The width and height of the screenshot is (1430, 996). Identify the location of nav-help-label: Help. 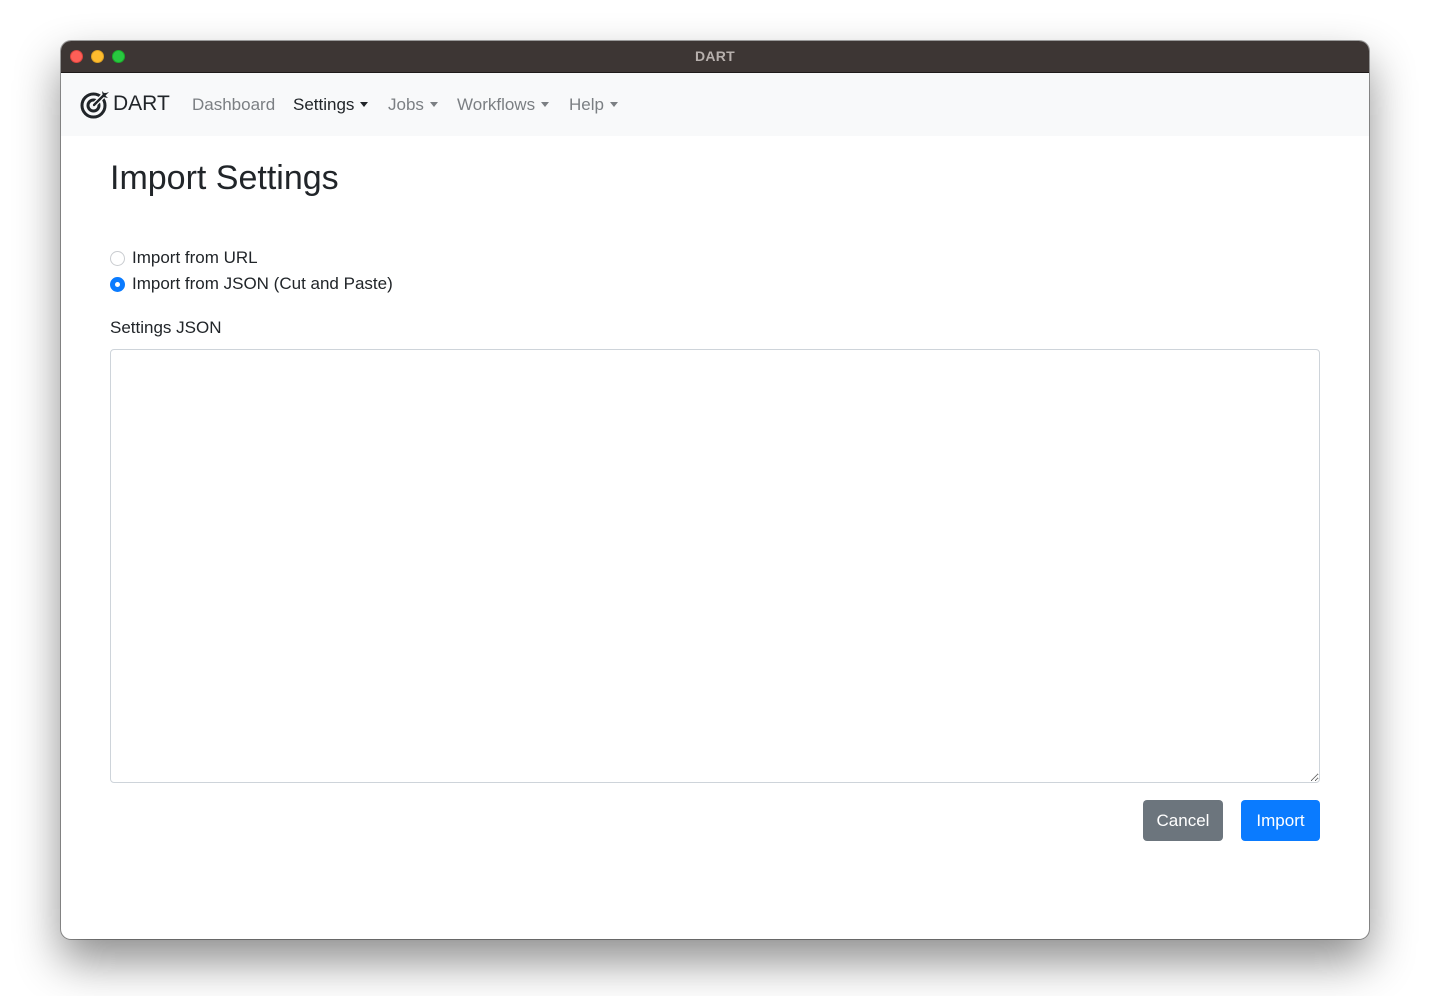
(586, 104).